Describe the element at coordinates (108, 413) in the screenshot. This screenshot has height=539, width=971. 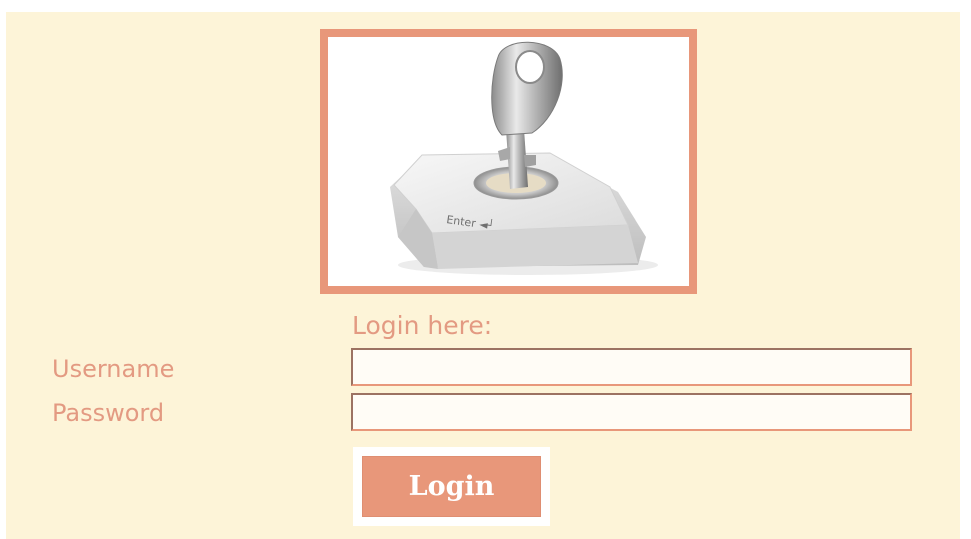
I see `password-label: Password` at that location.